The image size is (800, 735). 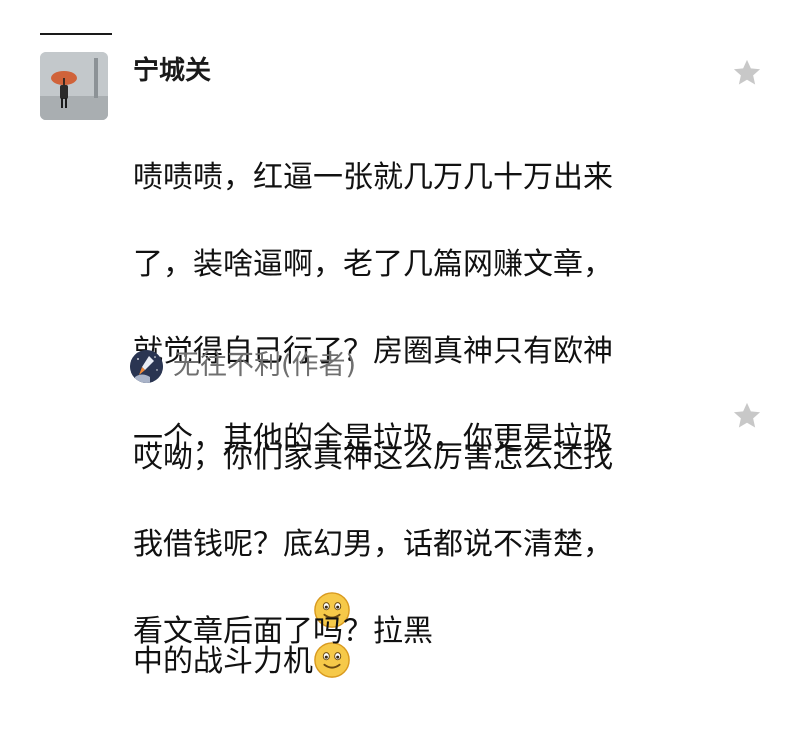 I want to click on reply-line: 我借钱呢？底幻男，话都说不清楚，, so click(x=373, y=544).